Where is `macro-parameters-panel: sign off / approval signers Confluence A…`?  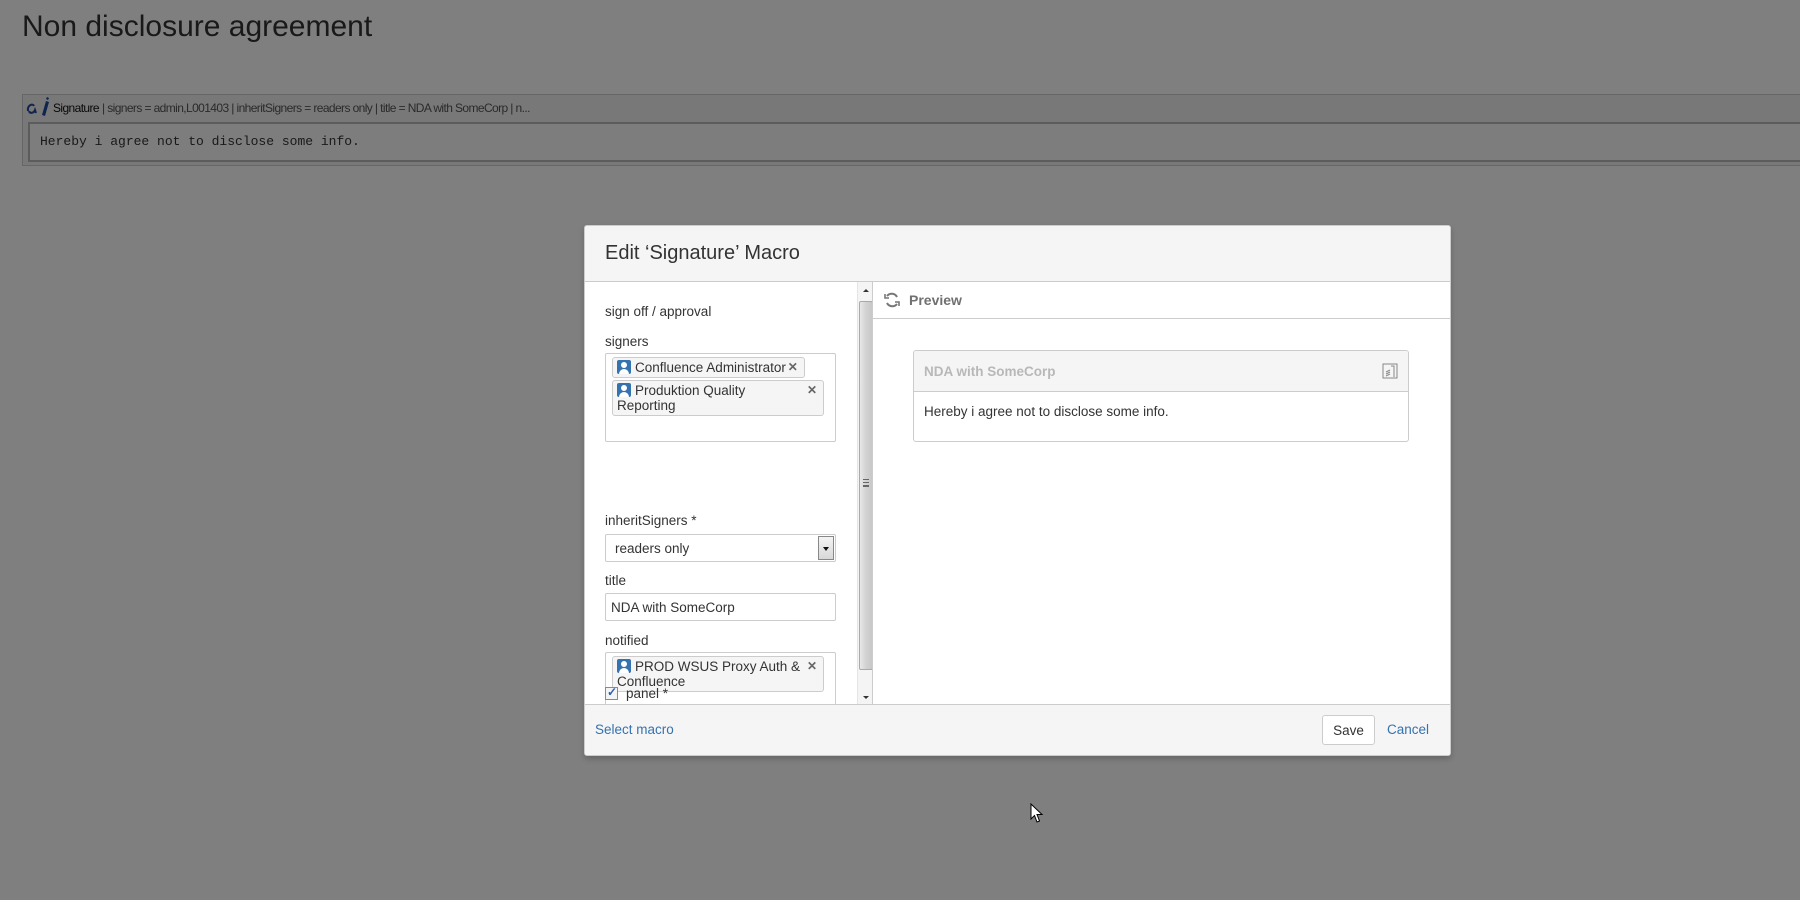 macro-parameters-panel: sign off / approval signers Confluence A… is located at coordinates (729, 494).